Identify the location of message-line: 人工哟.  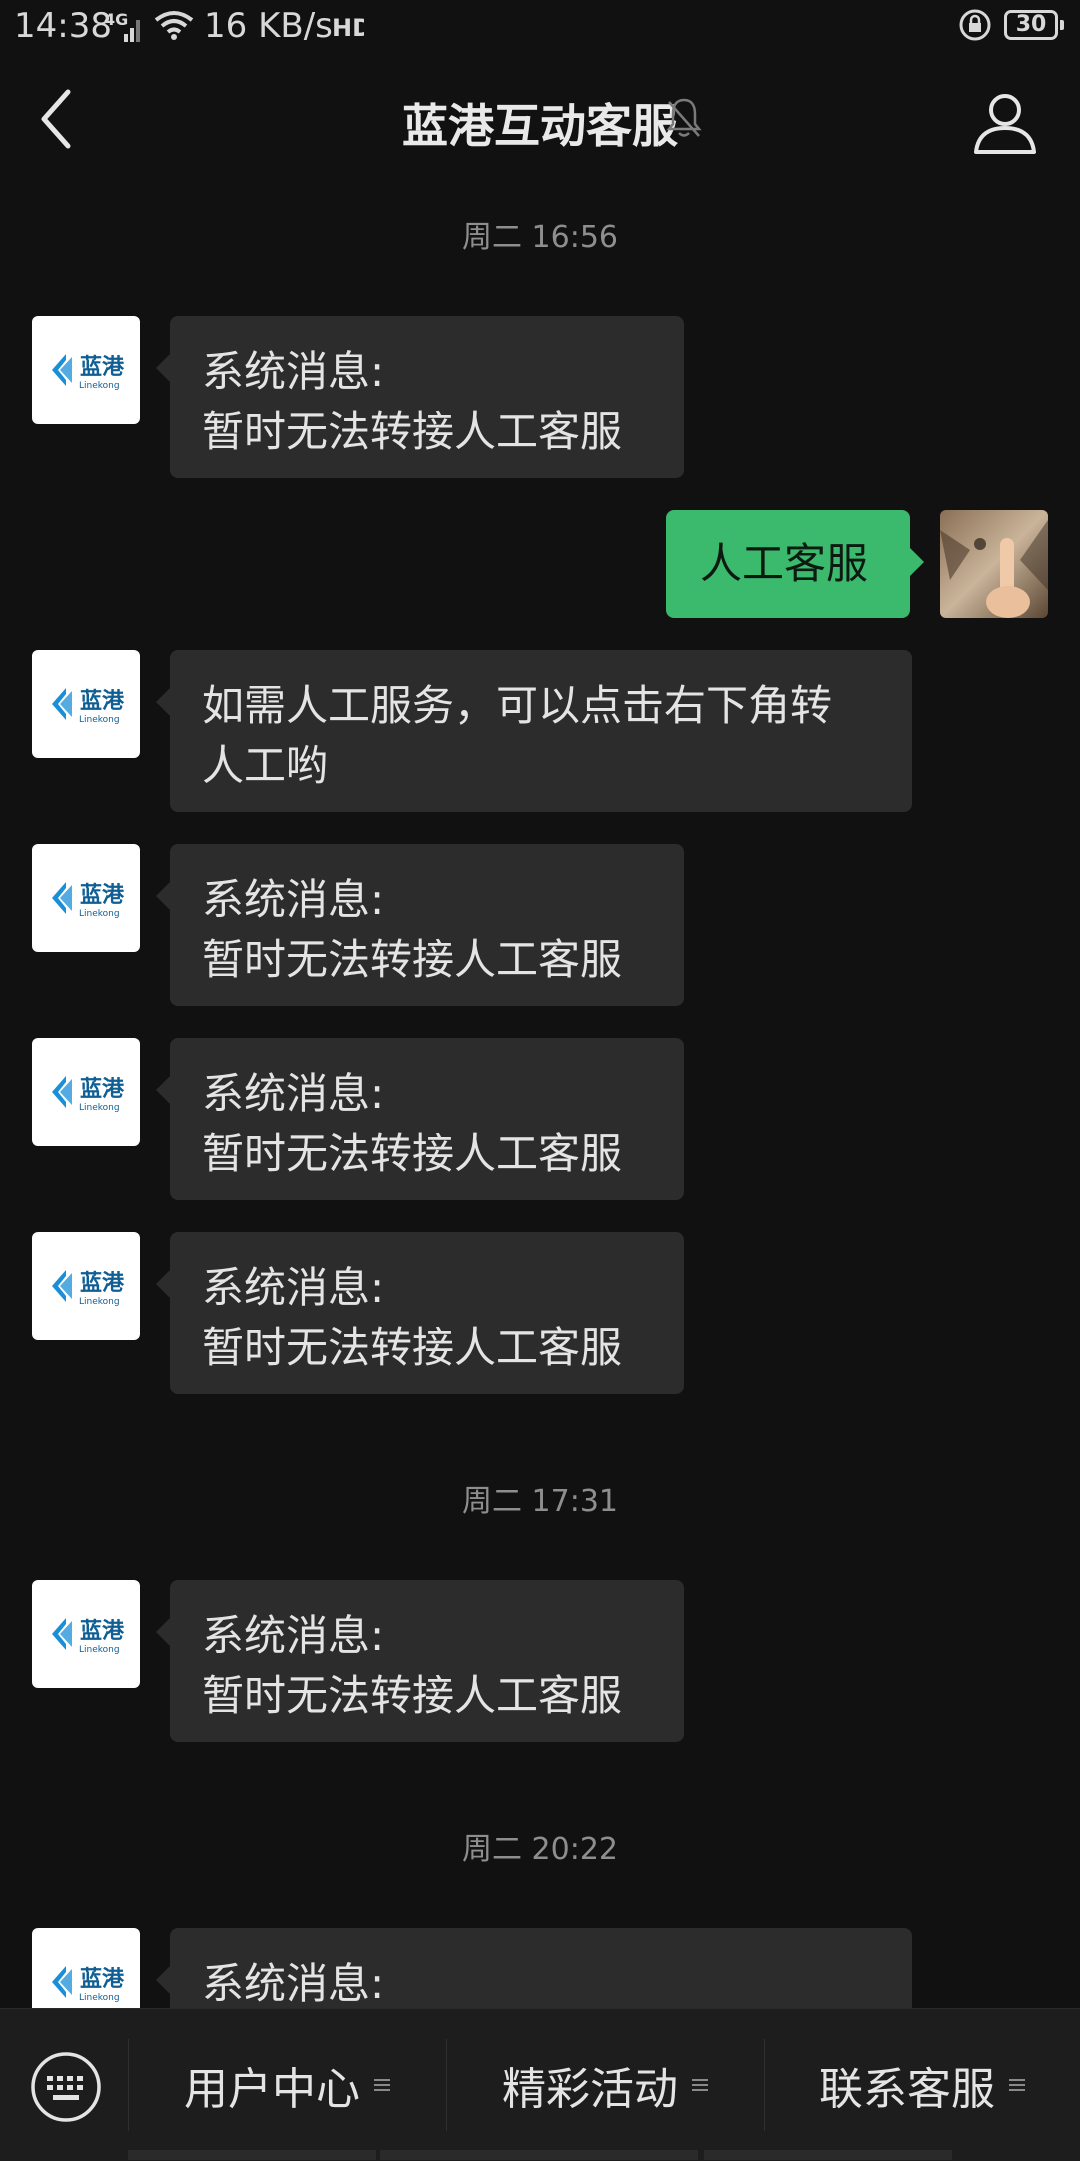
(265, 765).